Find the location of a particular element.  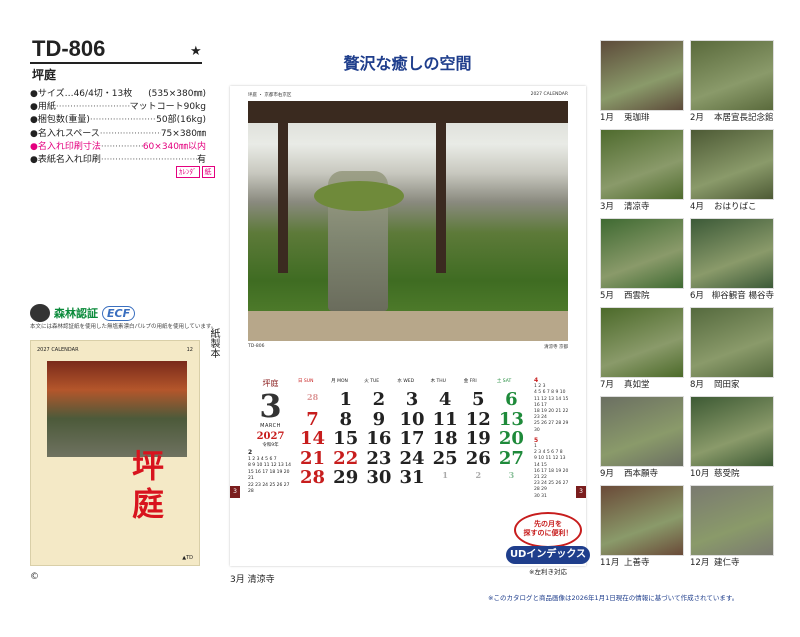

binding-label: 紙製本 is located at coordinates (213, 343).